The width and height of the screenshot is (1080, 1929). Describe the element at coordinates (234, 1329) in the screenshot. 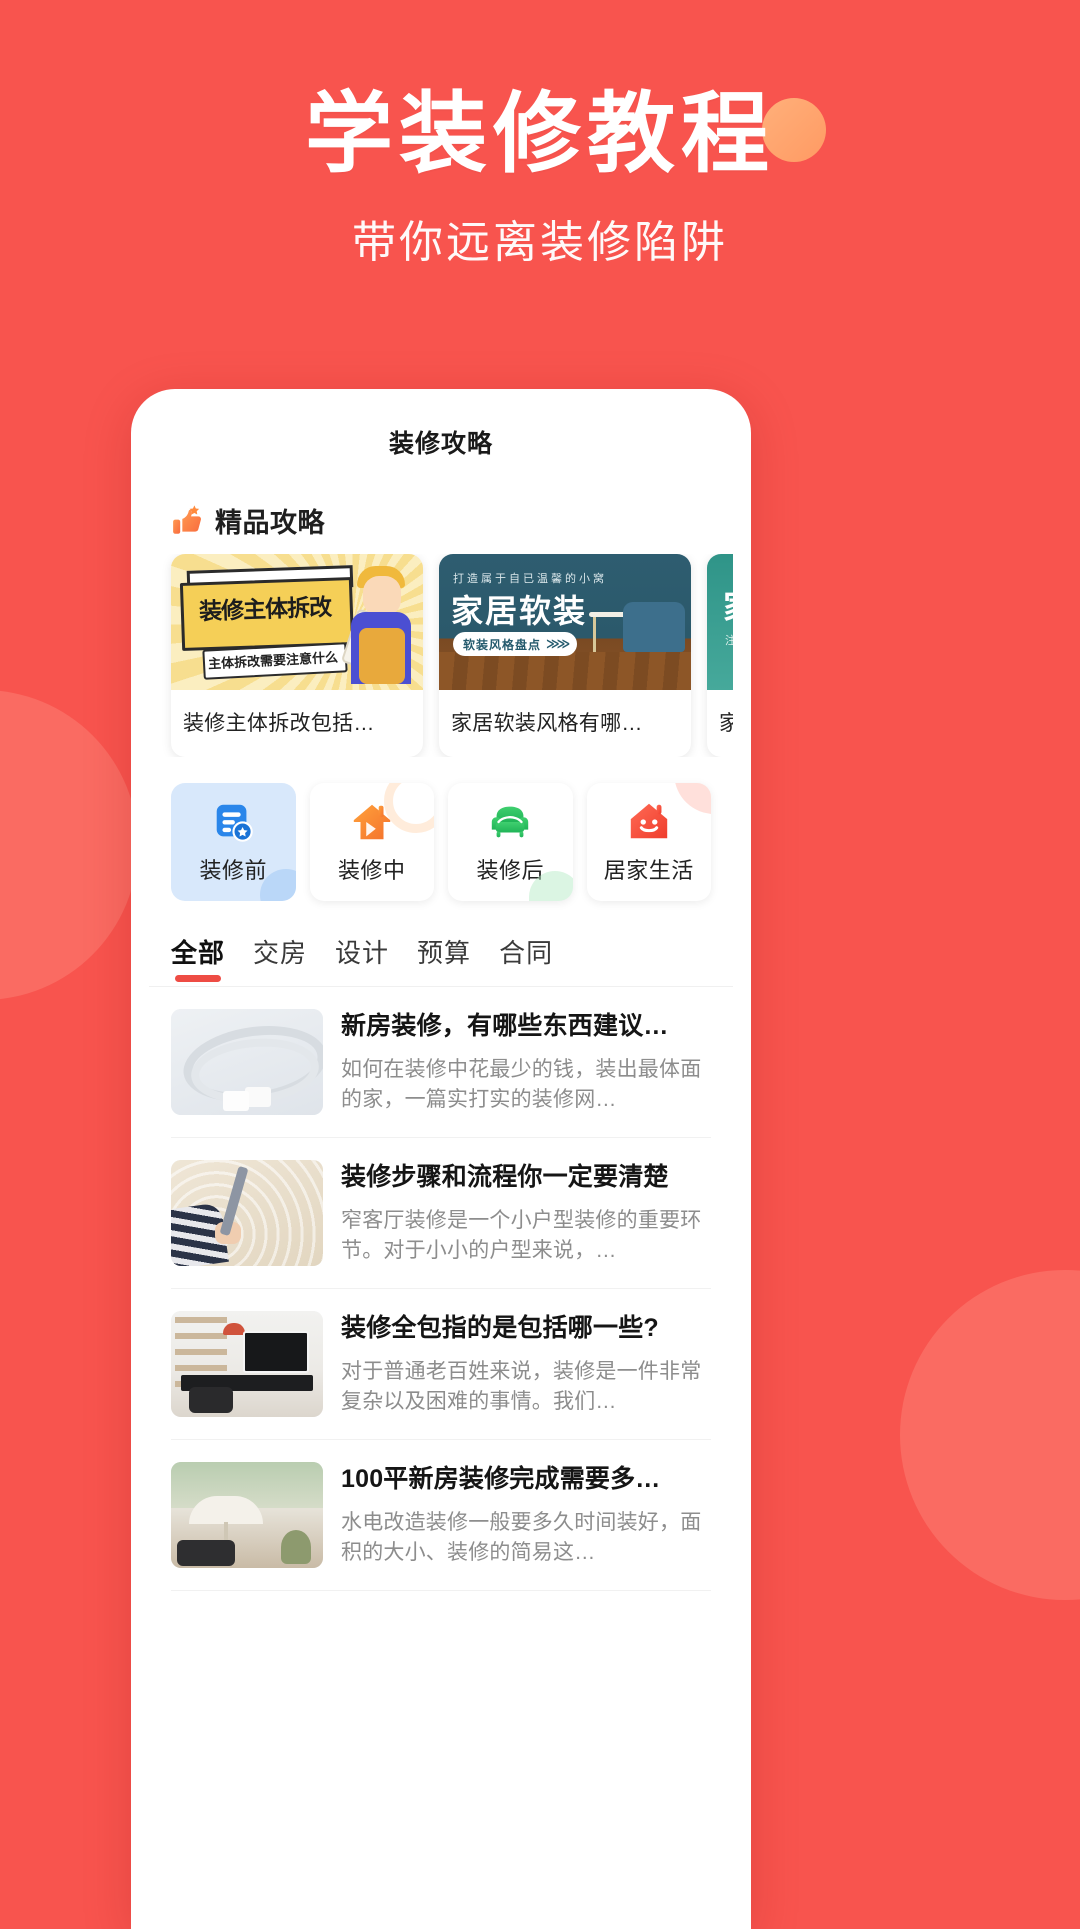

I see `floor-lamp` at that location.